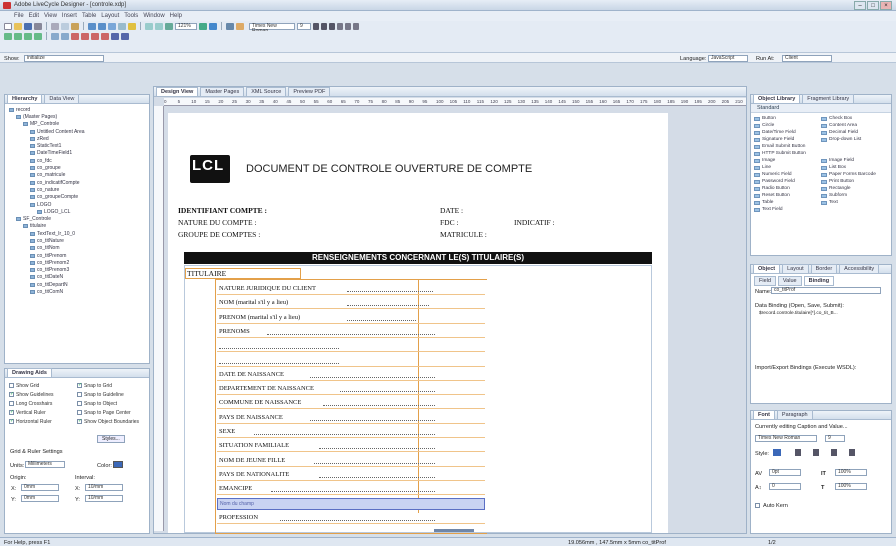 The image size is (896, 546). I want to click on horizontal-scale-input: 100%, so click(851, 486).